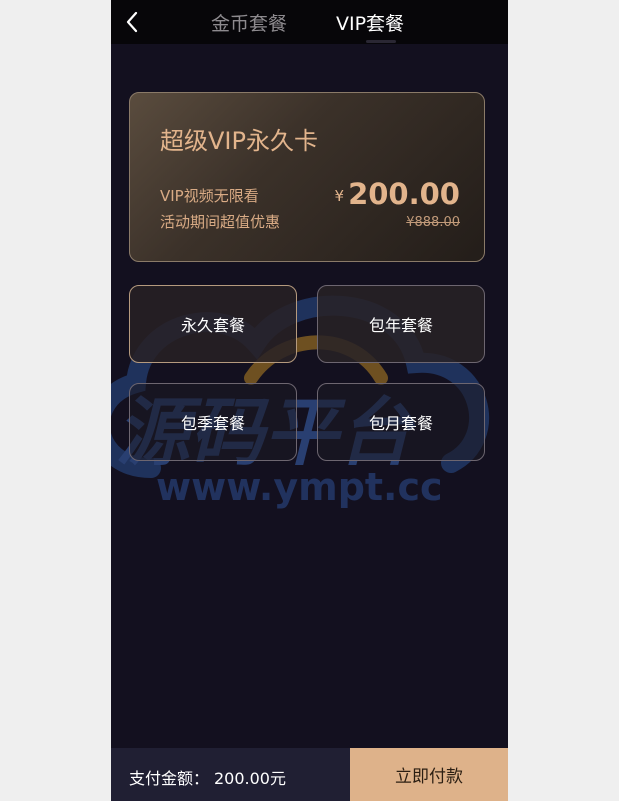 Image resolution: width=619 pixels, height=801 pixels. Describe the element at coordinates (401, 324) in the screenshot. I see `package-yearly-button: 包年套餐` at that location.